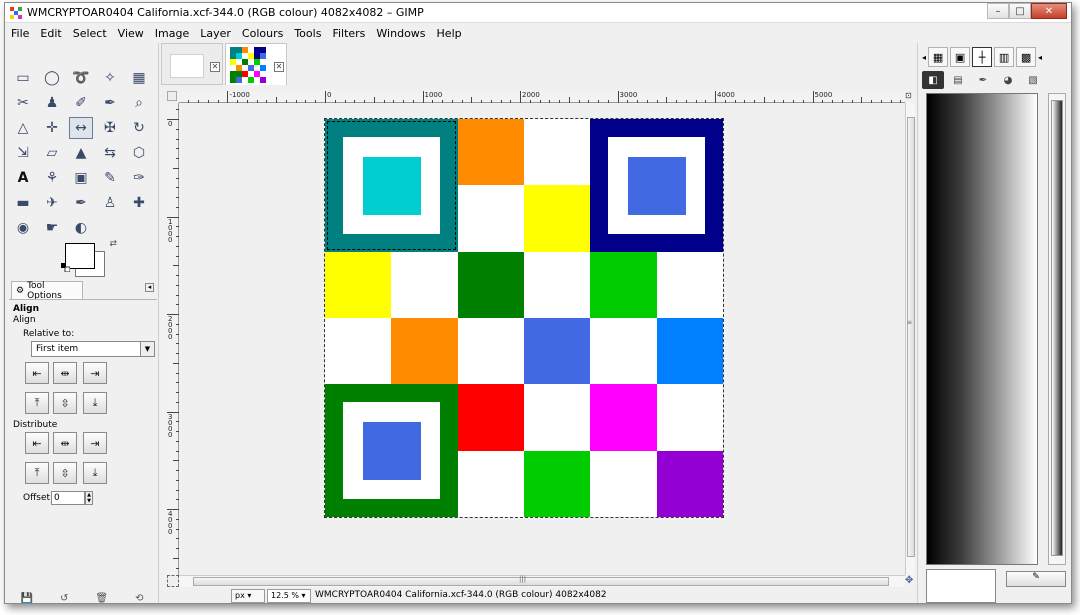 This screenshot has width=1080, height=615. I want to click on clone-icon: ♙, so click(110, 203).